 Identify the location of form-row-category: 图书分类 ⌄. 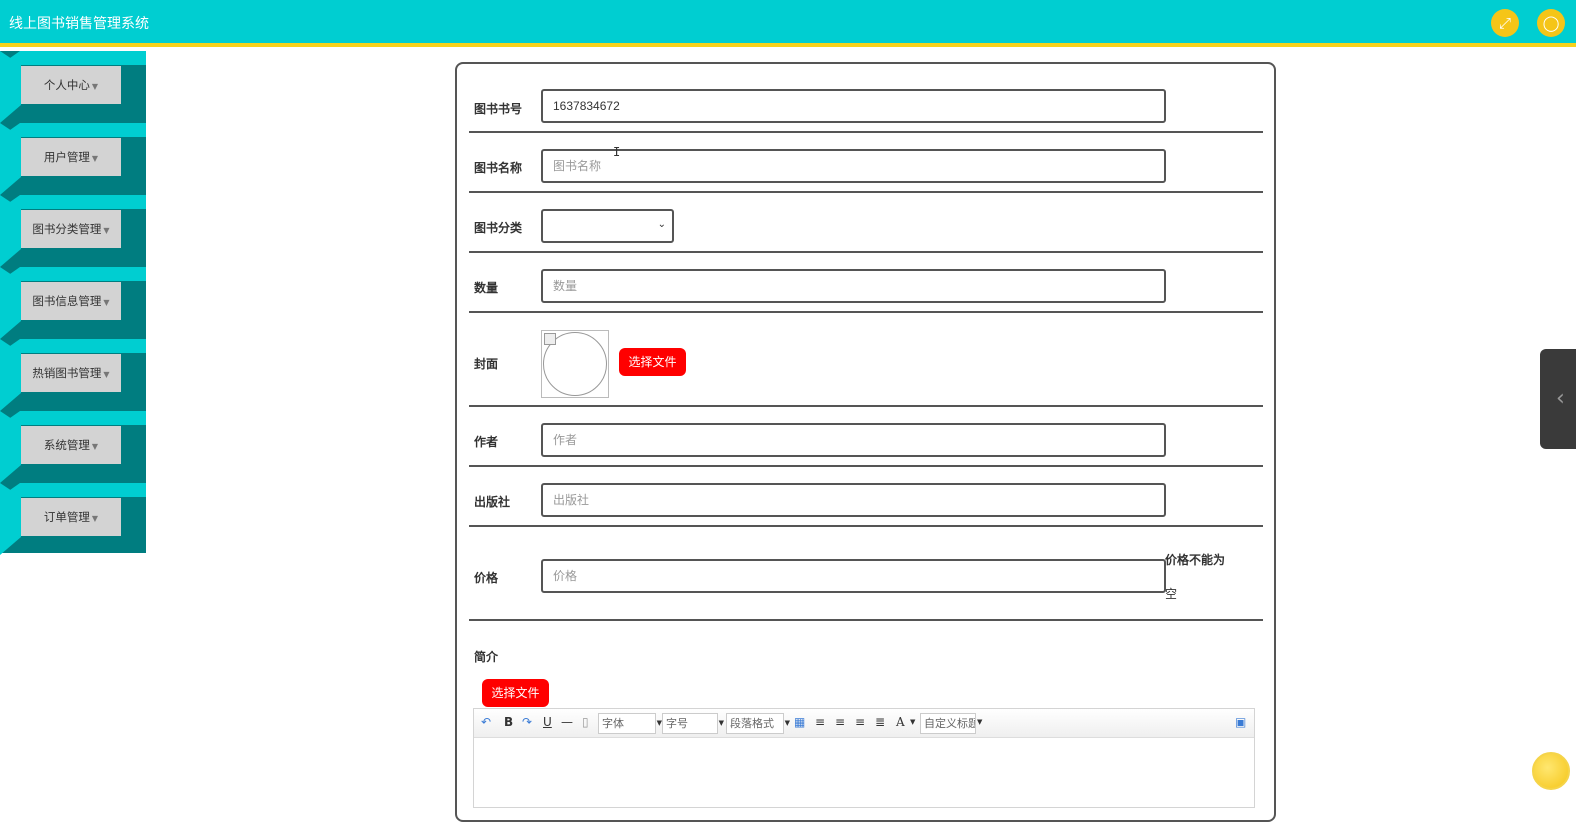
(866, 223).